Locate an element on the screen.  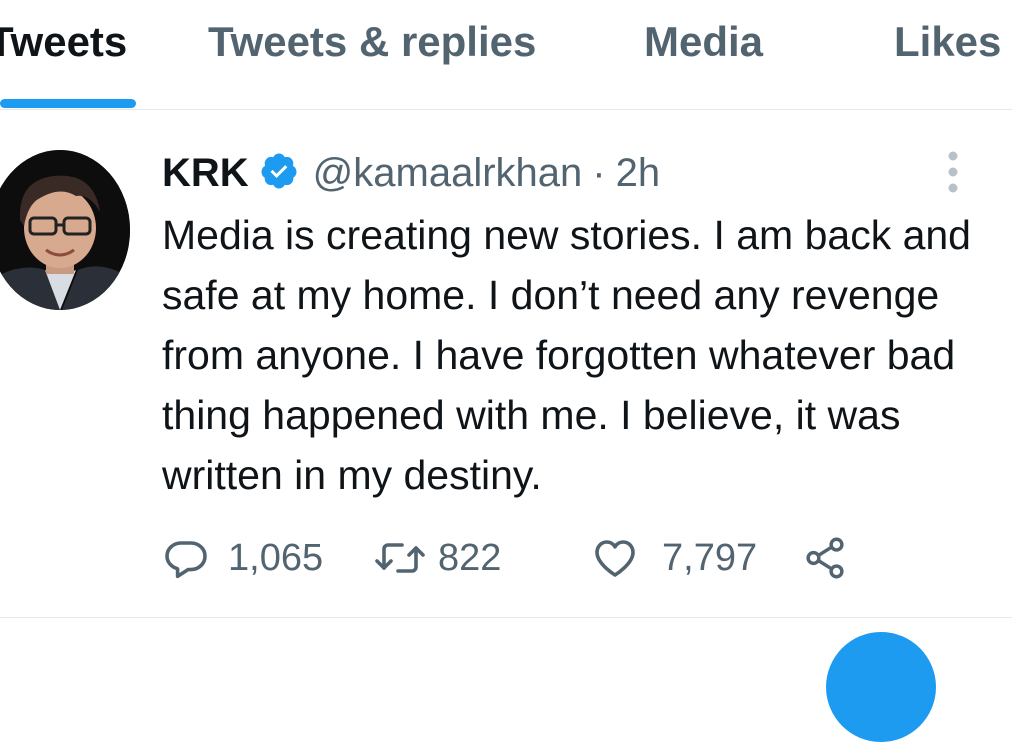
profile-tabs: Tweets Tweets & replies Media Likes is located at coordinates (506, 55).